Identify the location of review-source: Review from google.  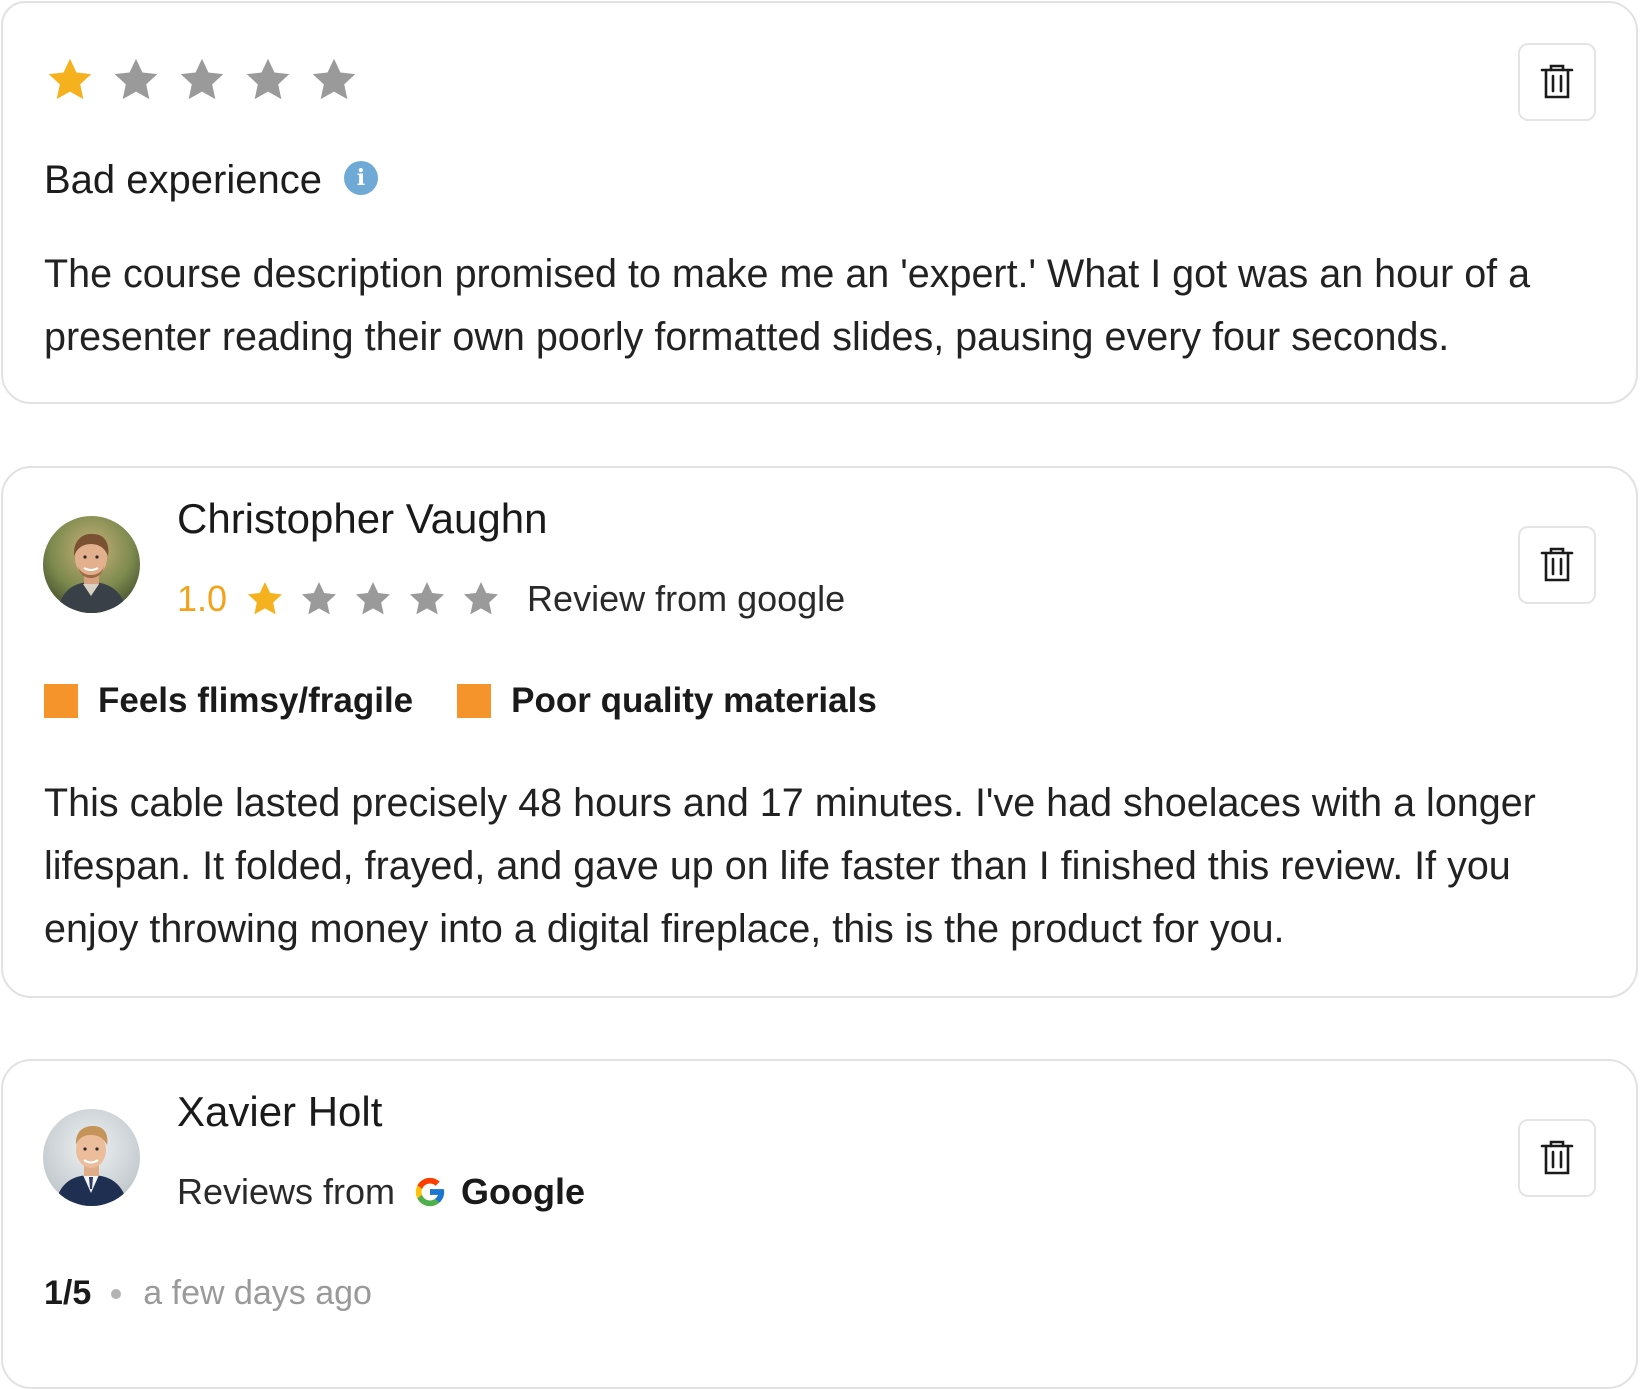
(686, 598).